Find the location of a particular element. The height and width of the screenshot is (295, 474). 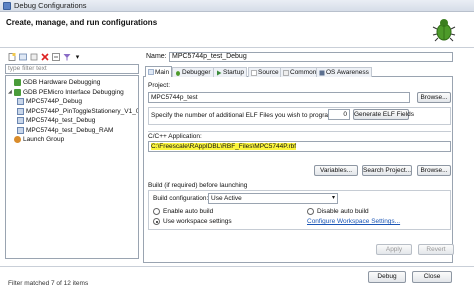

startup-tab-icon is located at coordinates (219, 72).